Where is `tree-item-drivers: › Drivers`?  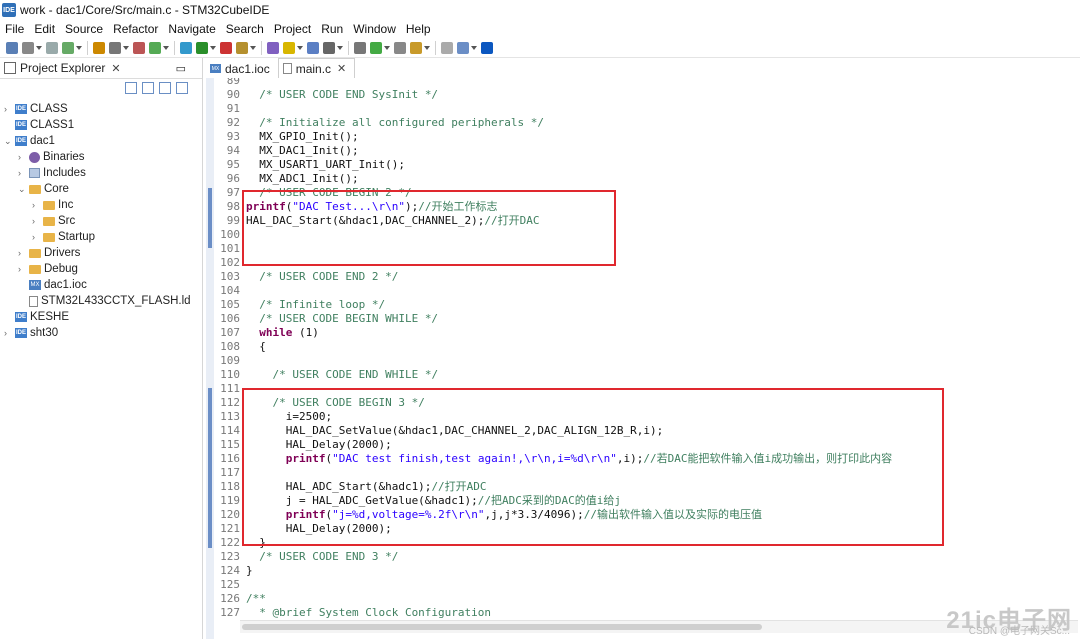
tree-item-drivers: › Drivers is located at coordinates (49, 253).